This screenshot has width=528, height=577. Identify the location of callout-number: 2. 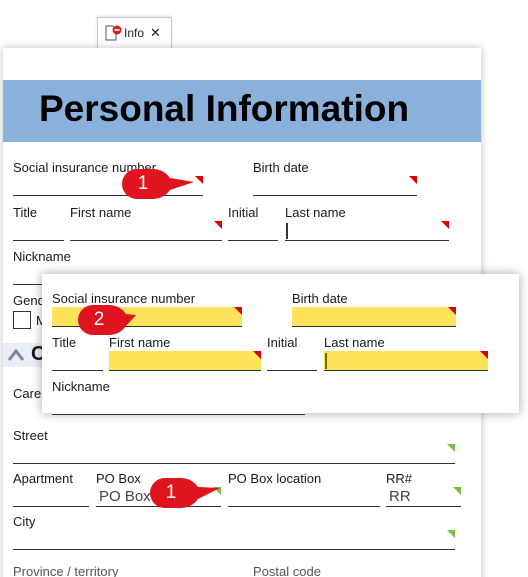
(99, 319).